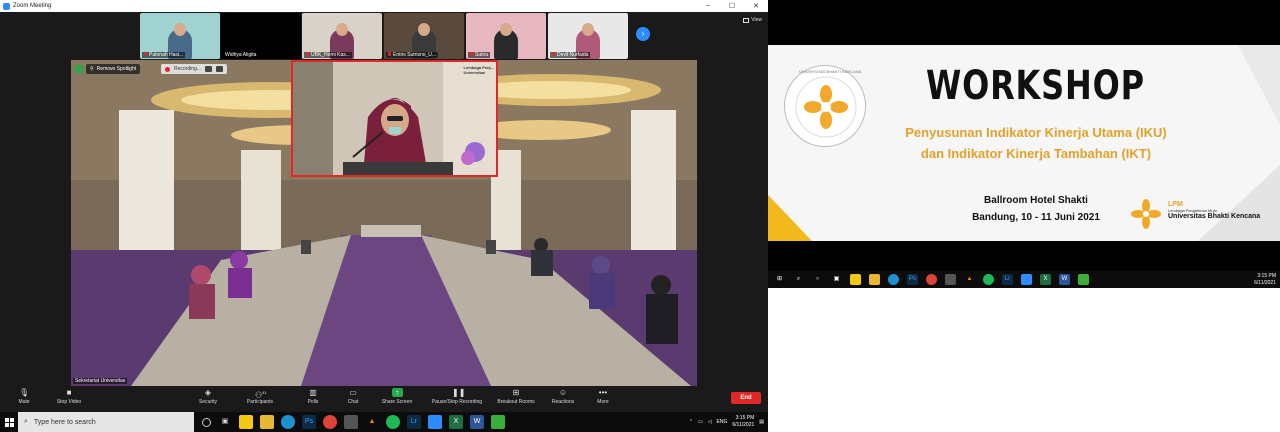 This screenshot has width=1280, height=432. Describe the element at coordinates (167, 69) in the screenshot. I see `record-dot-icon` at that location.